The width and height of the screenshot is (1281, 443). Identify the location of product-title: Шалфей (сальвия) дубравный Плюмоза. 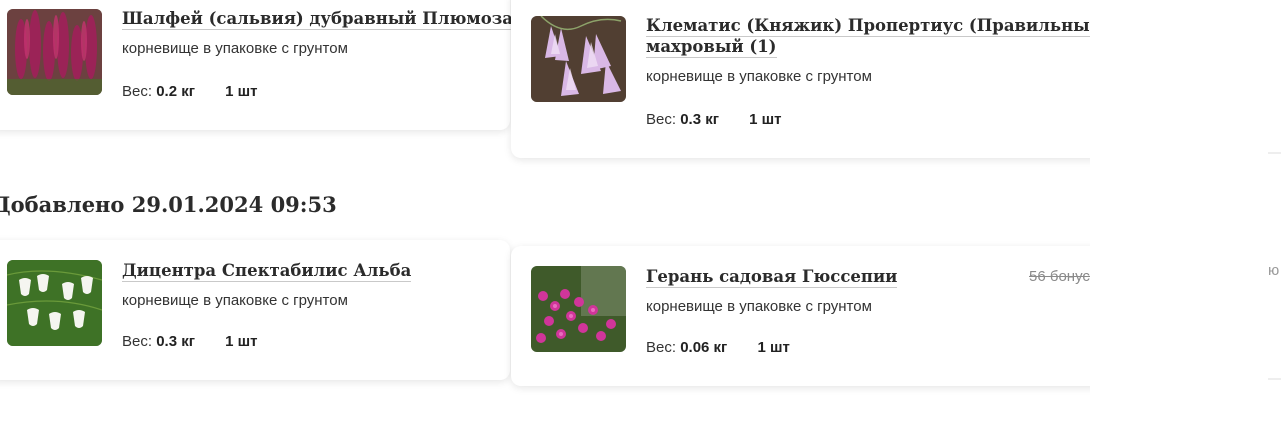
(317, 19).